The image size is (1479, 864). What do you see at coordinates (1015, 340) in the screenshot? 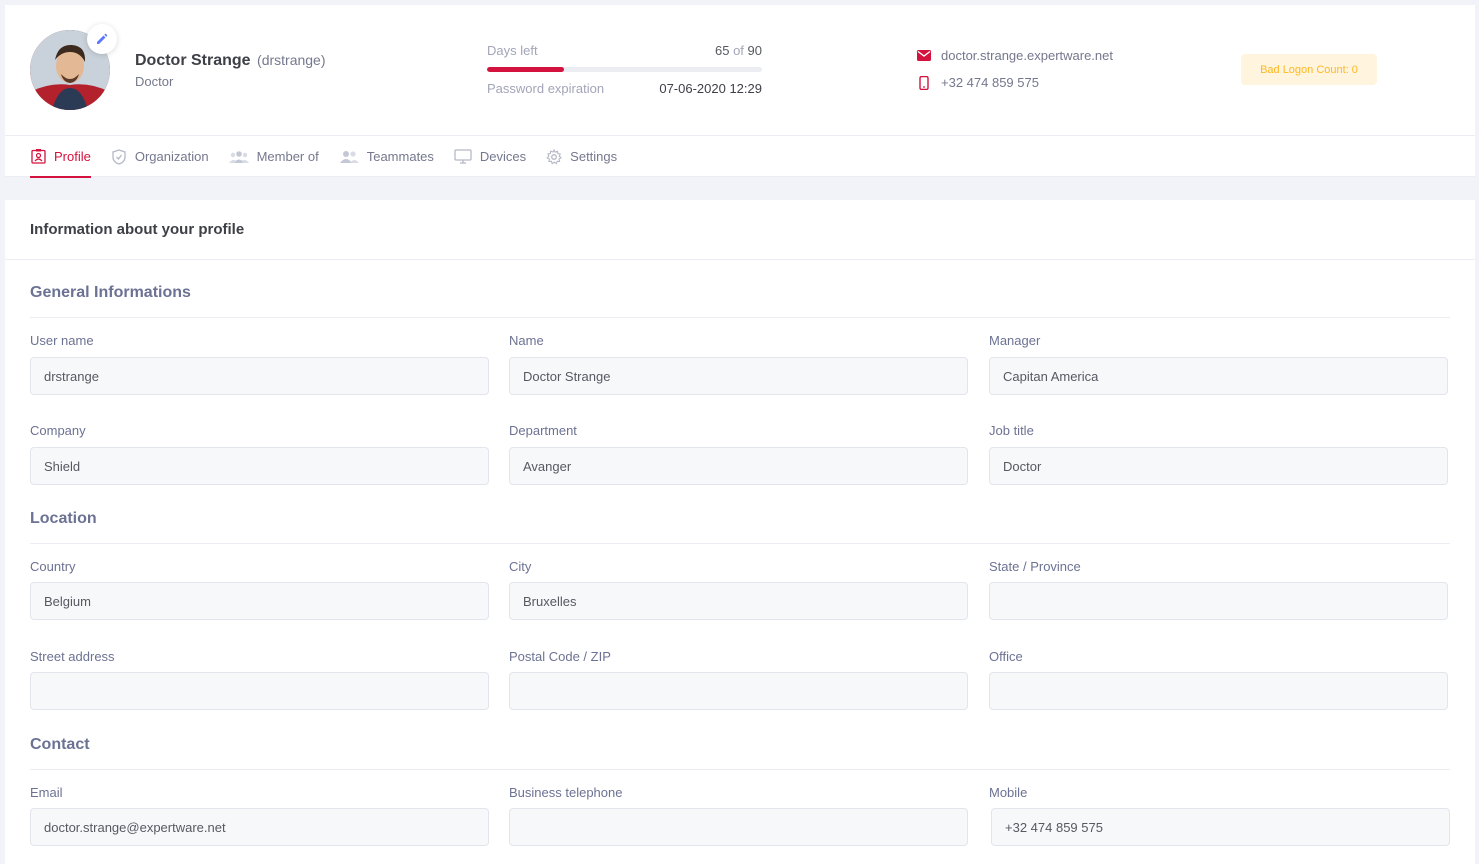
I see `manager-label: Manager` at bounding box center [1015, 340].